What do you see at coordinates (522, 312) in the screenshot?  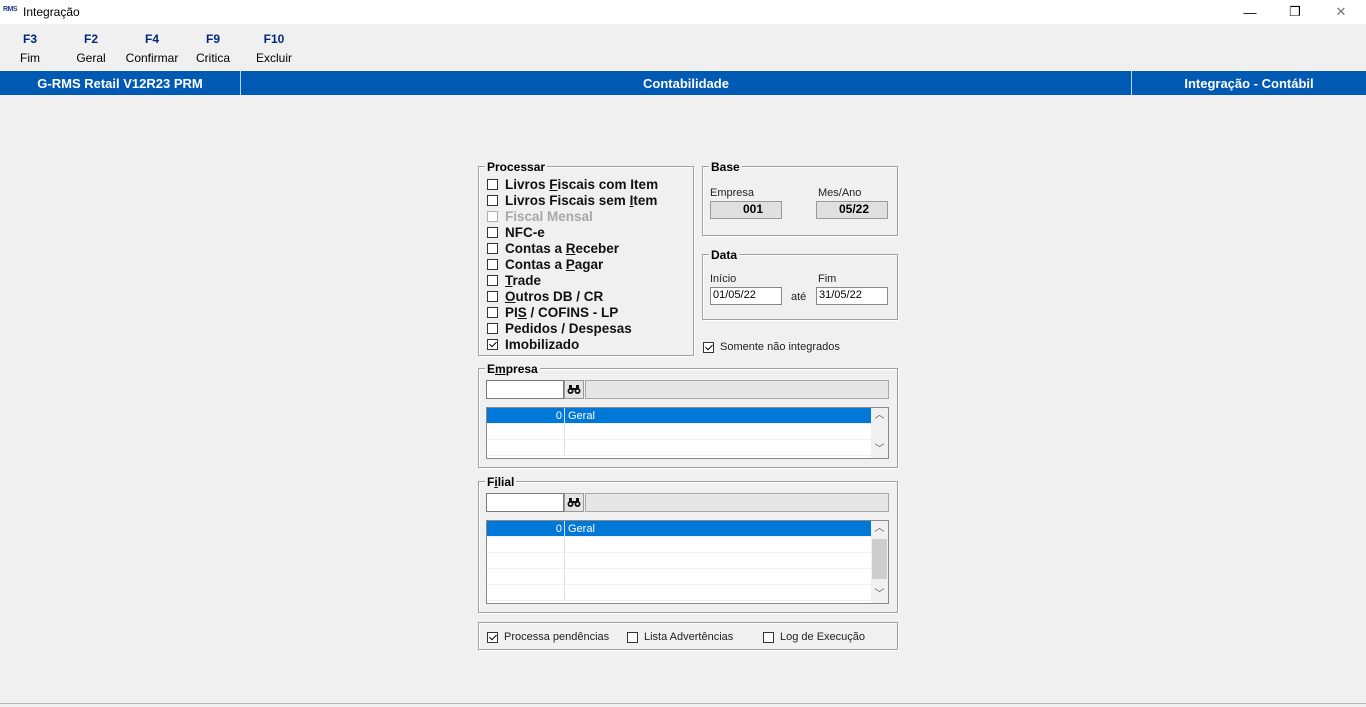 I see `label-mnemonic: S` at bounding box center [522, 312].